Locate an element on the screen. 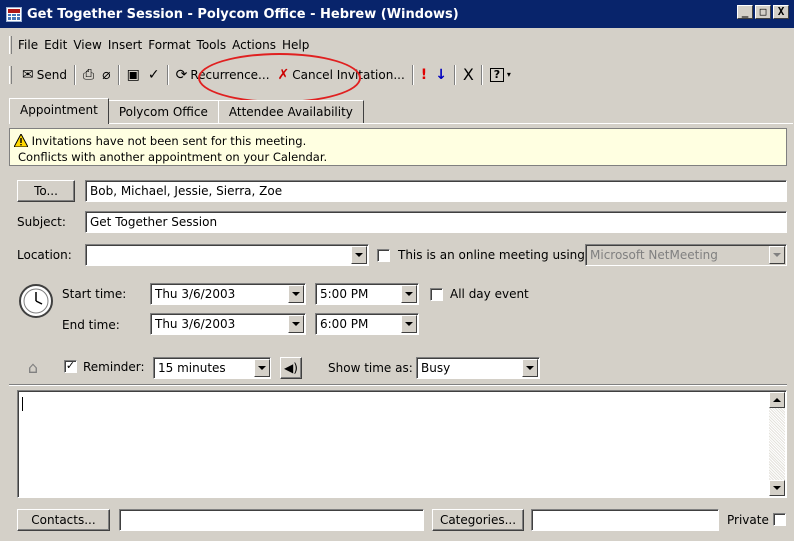 This screenshot has width=794, height=541. tab-polycom-office: Polycom Office is located at coordinates (163, 112).